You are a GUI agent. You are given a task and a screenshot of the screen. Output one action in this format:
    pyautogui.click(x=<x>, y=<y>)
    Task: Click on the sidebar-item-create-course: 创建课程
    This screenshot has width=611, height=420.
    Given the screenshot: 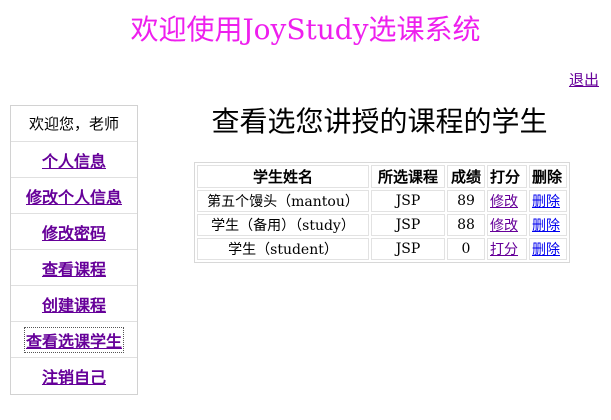 What is the action you would take?
    pyautogui.click(x=74, y=304)
    